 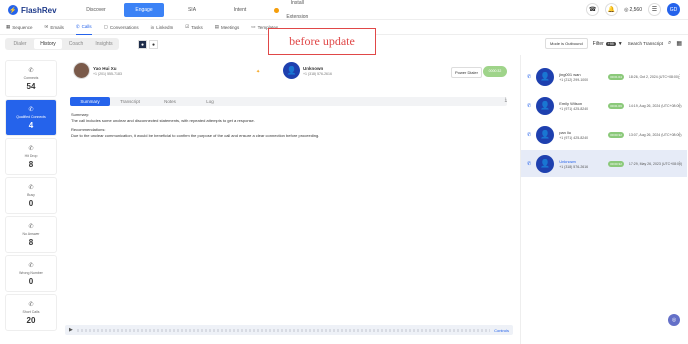 What do you see at coordinates (294, 10) in the screenshot?
I see `install-extension-link: Install Extension` at bounding box center [294, 10].